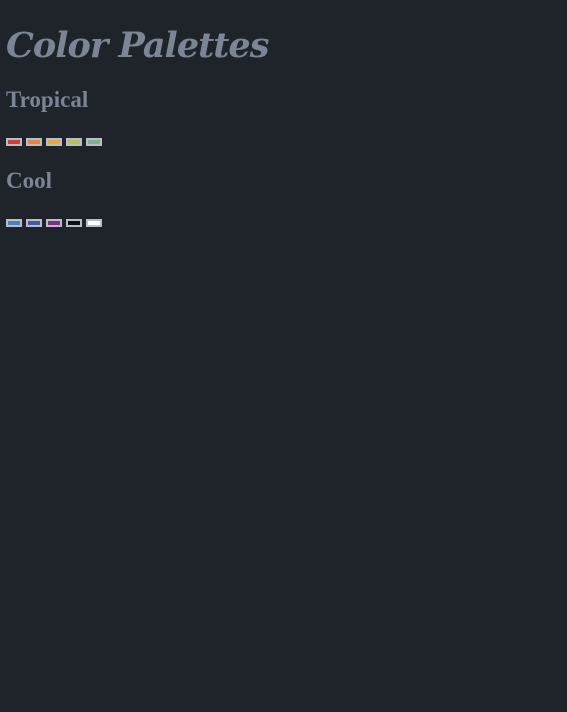 Image resolution: width=567 pixels, height=712 pixels. Describe the element at coordinates (137, 45) in the screenshot. I see `app-title: Color Palettes` at that location.